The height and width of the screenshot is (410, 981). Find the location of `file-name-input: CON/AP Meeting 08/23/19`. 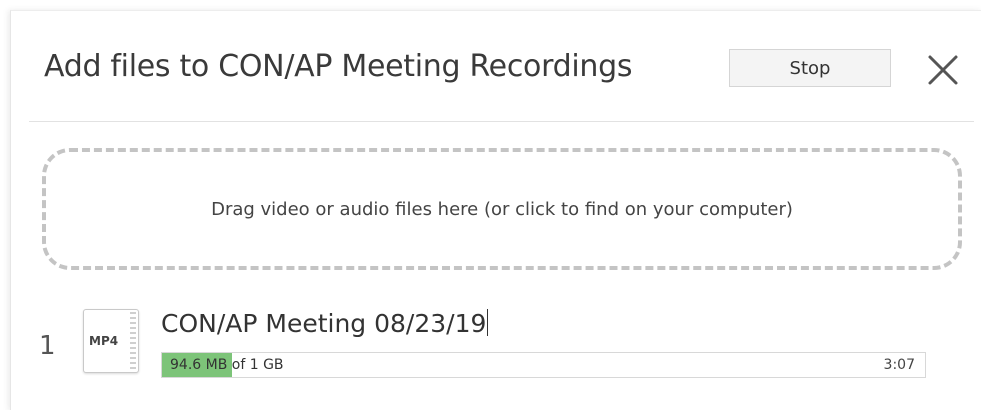

file-name-input: CON/AP Meeting 08/23/19 is located at coordinates (325, 323).